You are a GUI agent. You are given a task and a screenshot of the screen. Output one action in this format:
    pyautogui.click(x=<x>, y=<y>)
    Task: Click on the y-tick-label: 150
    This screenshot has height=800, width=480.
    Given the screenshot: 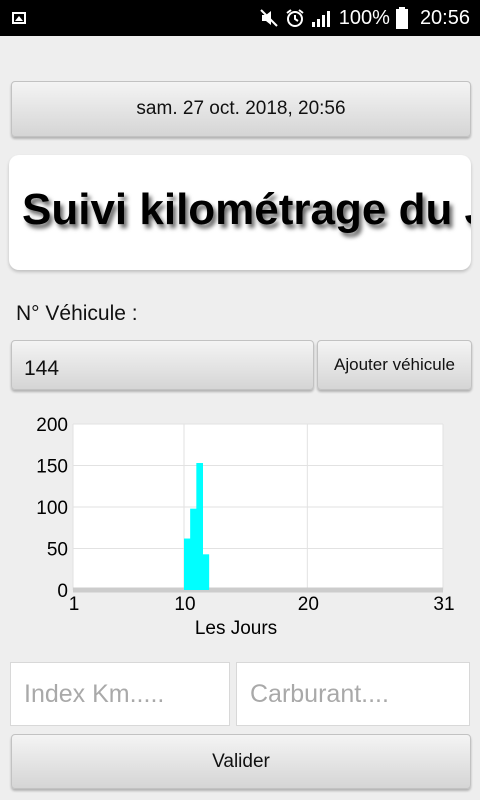 What is the action you would take?
    pyautogui.click(x=52, y=467)
    